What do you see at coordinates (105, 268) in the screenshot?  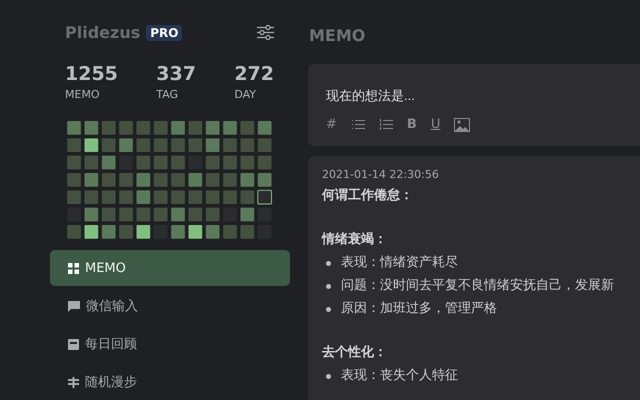 I see `nav-label: MEMO` at bounding box center [105, 268].